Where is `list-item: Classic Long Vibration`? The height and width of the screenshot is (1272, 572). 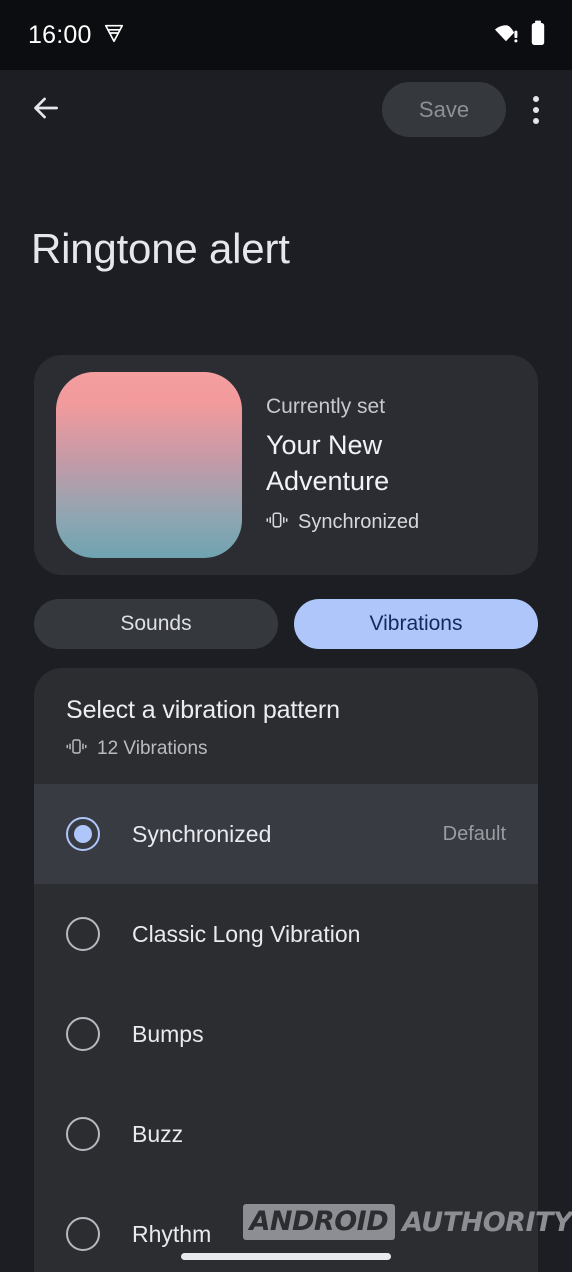 list-item: Classic Long Vibration is located at coordinates (286, 934).